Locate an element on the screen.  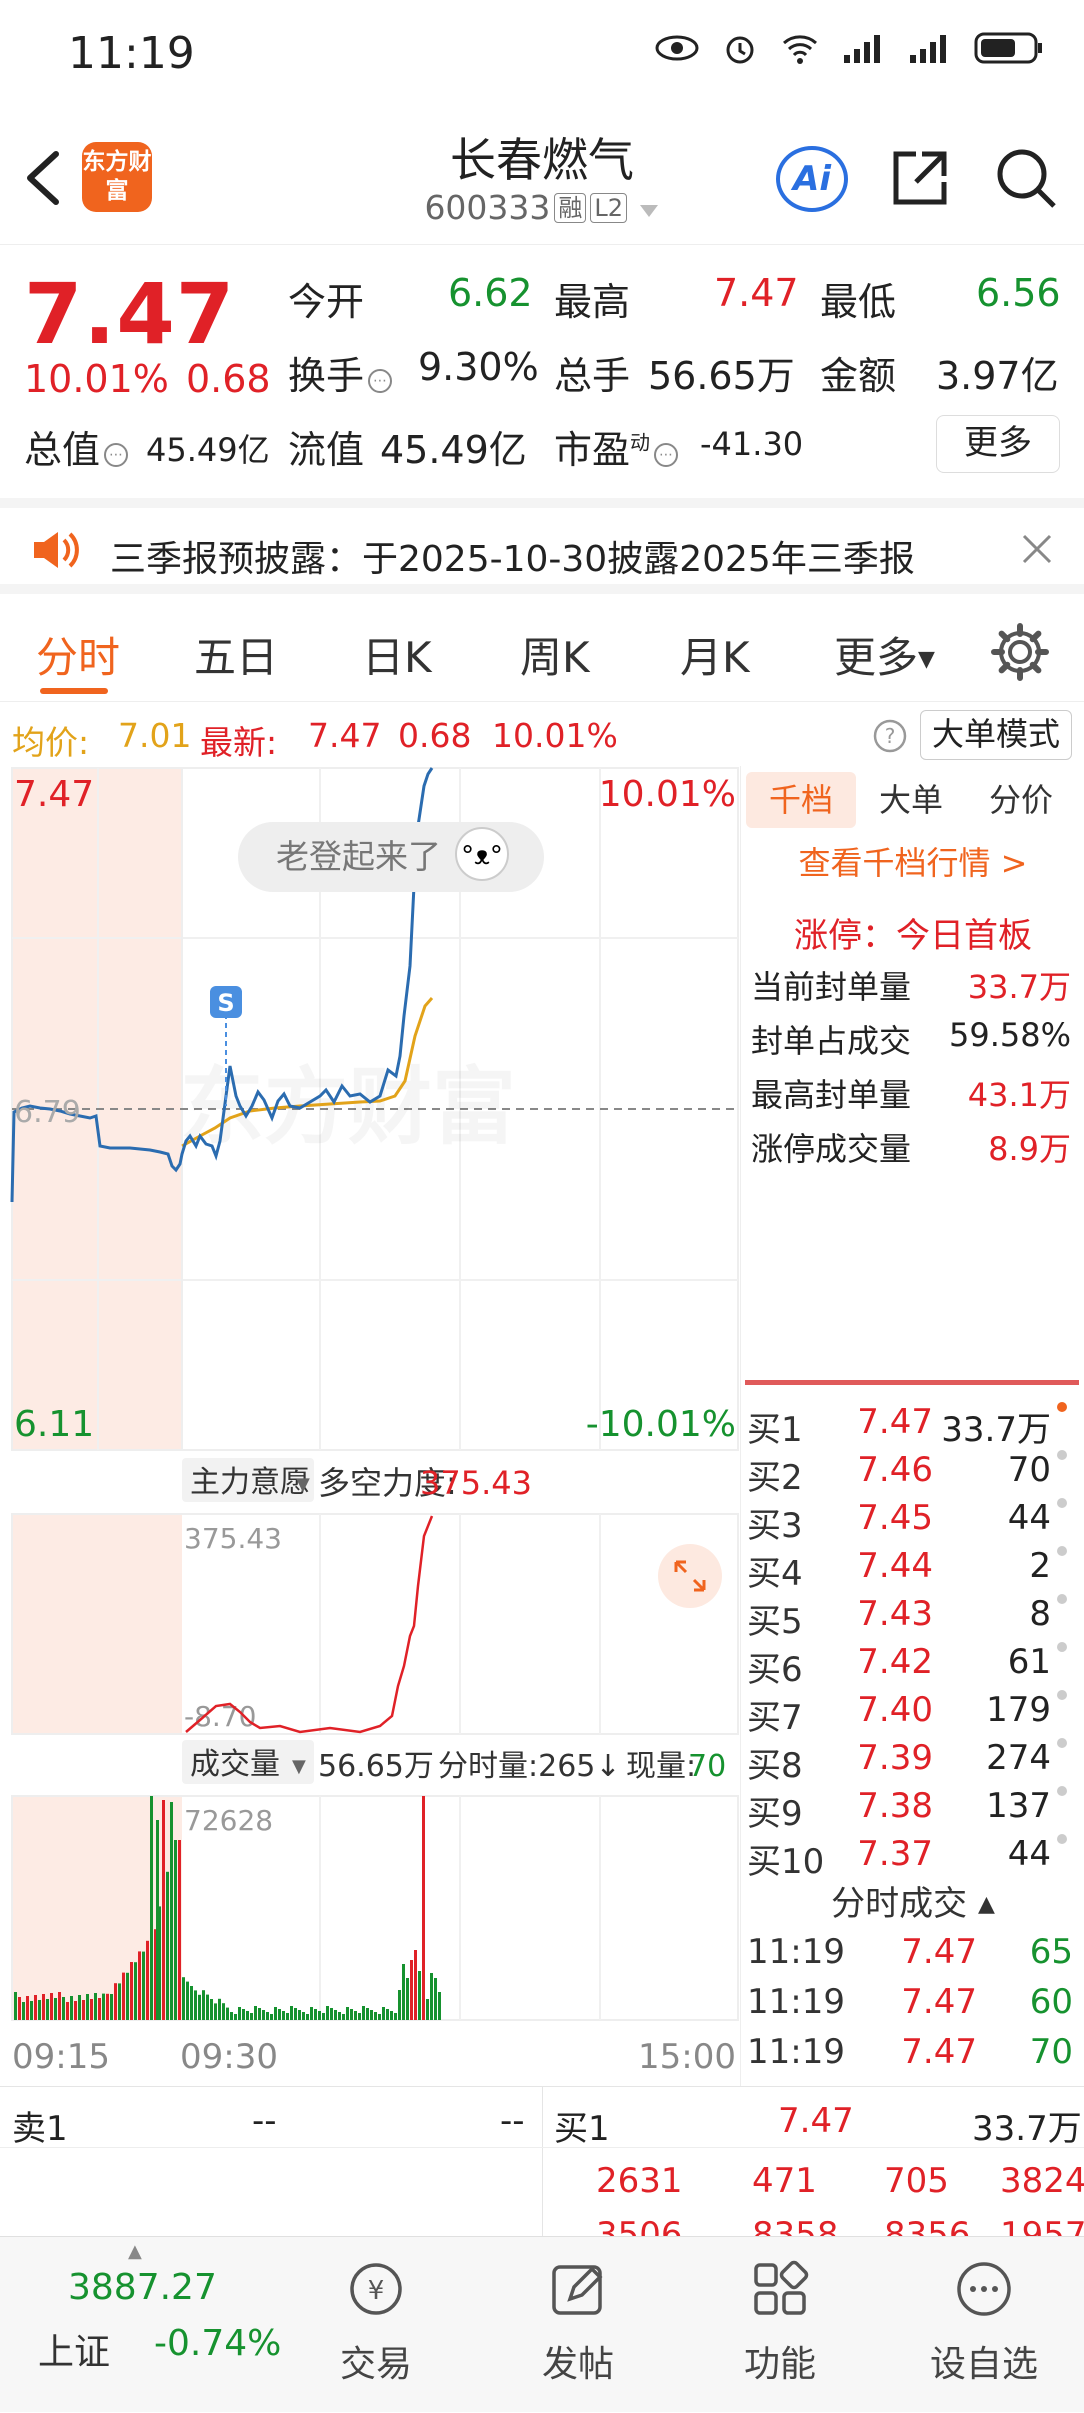
ai-label: Ai is located at coordinates (812, 179).